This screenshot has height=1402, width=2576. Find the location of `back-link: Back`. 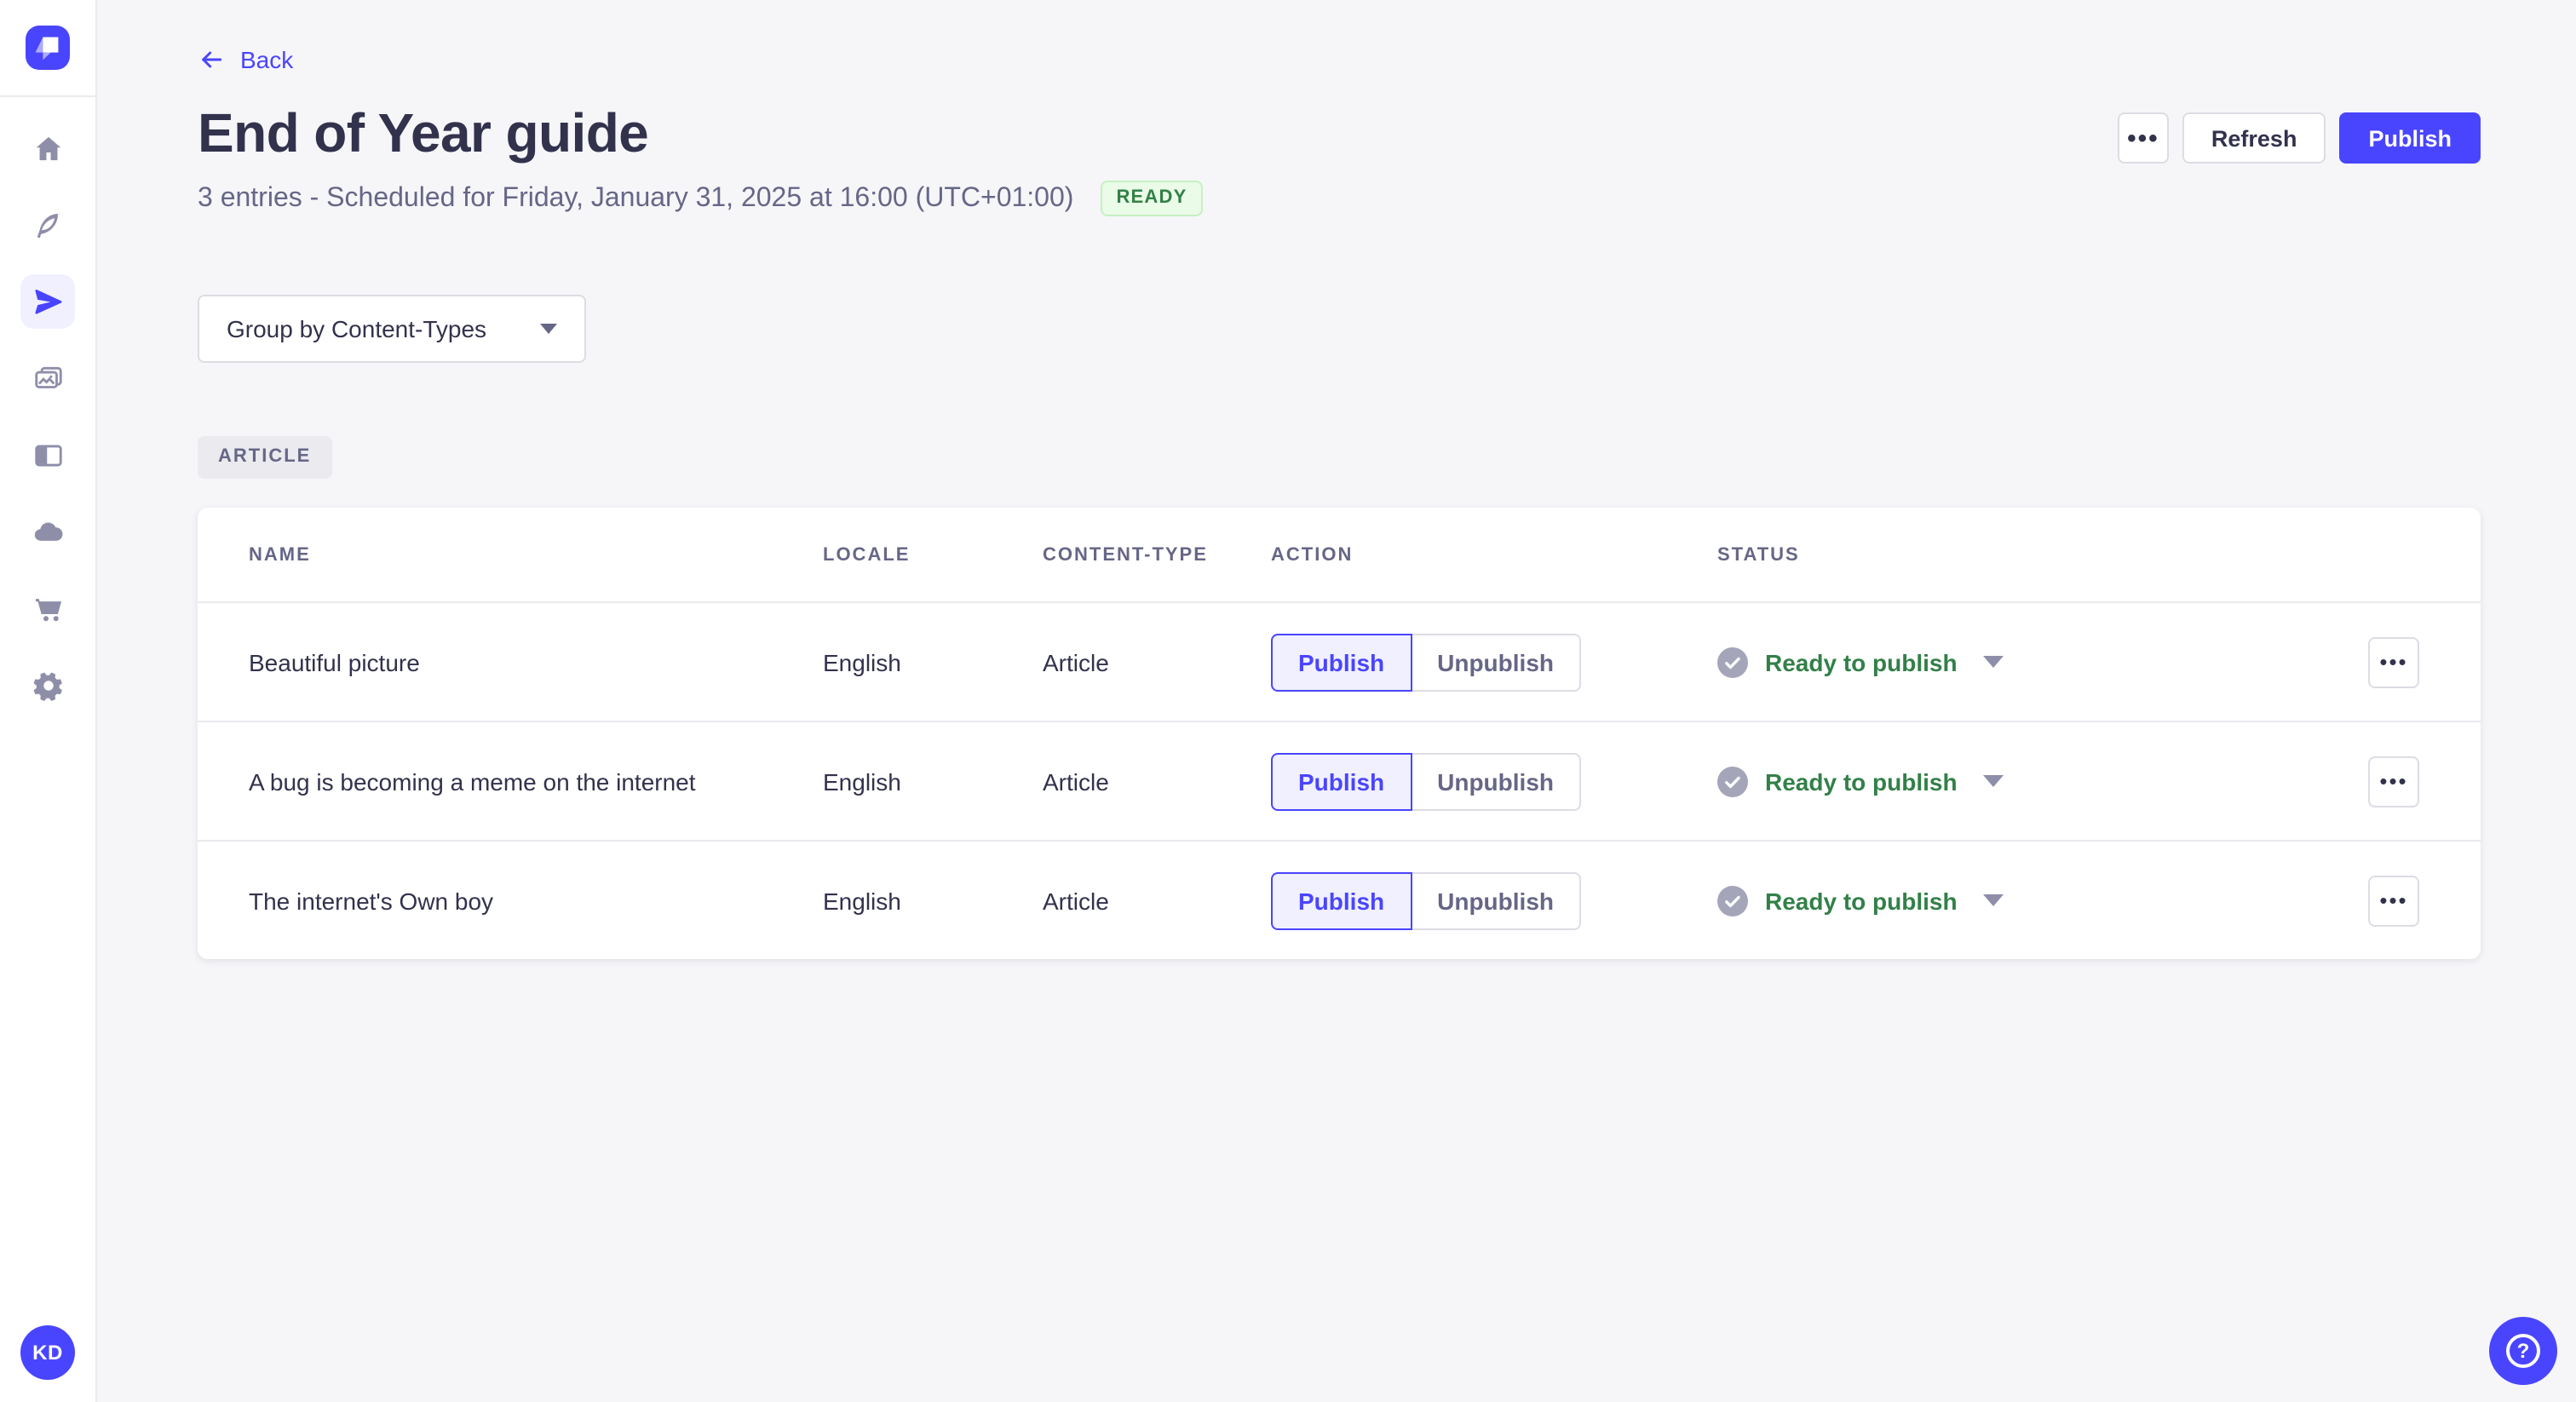

back-link: Back is located at coordinates (246, 59).